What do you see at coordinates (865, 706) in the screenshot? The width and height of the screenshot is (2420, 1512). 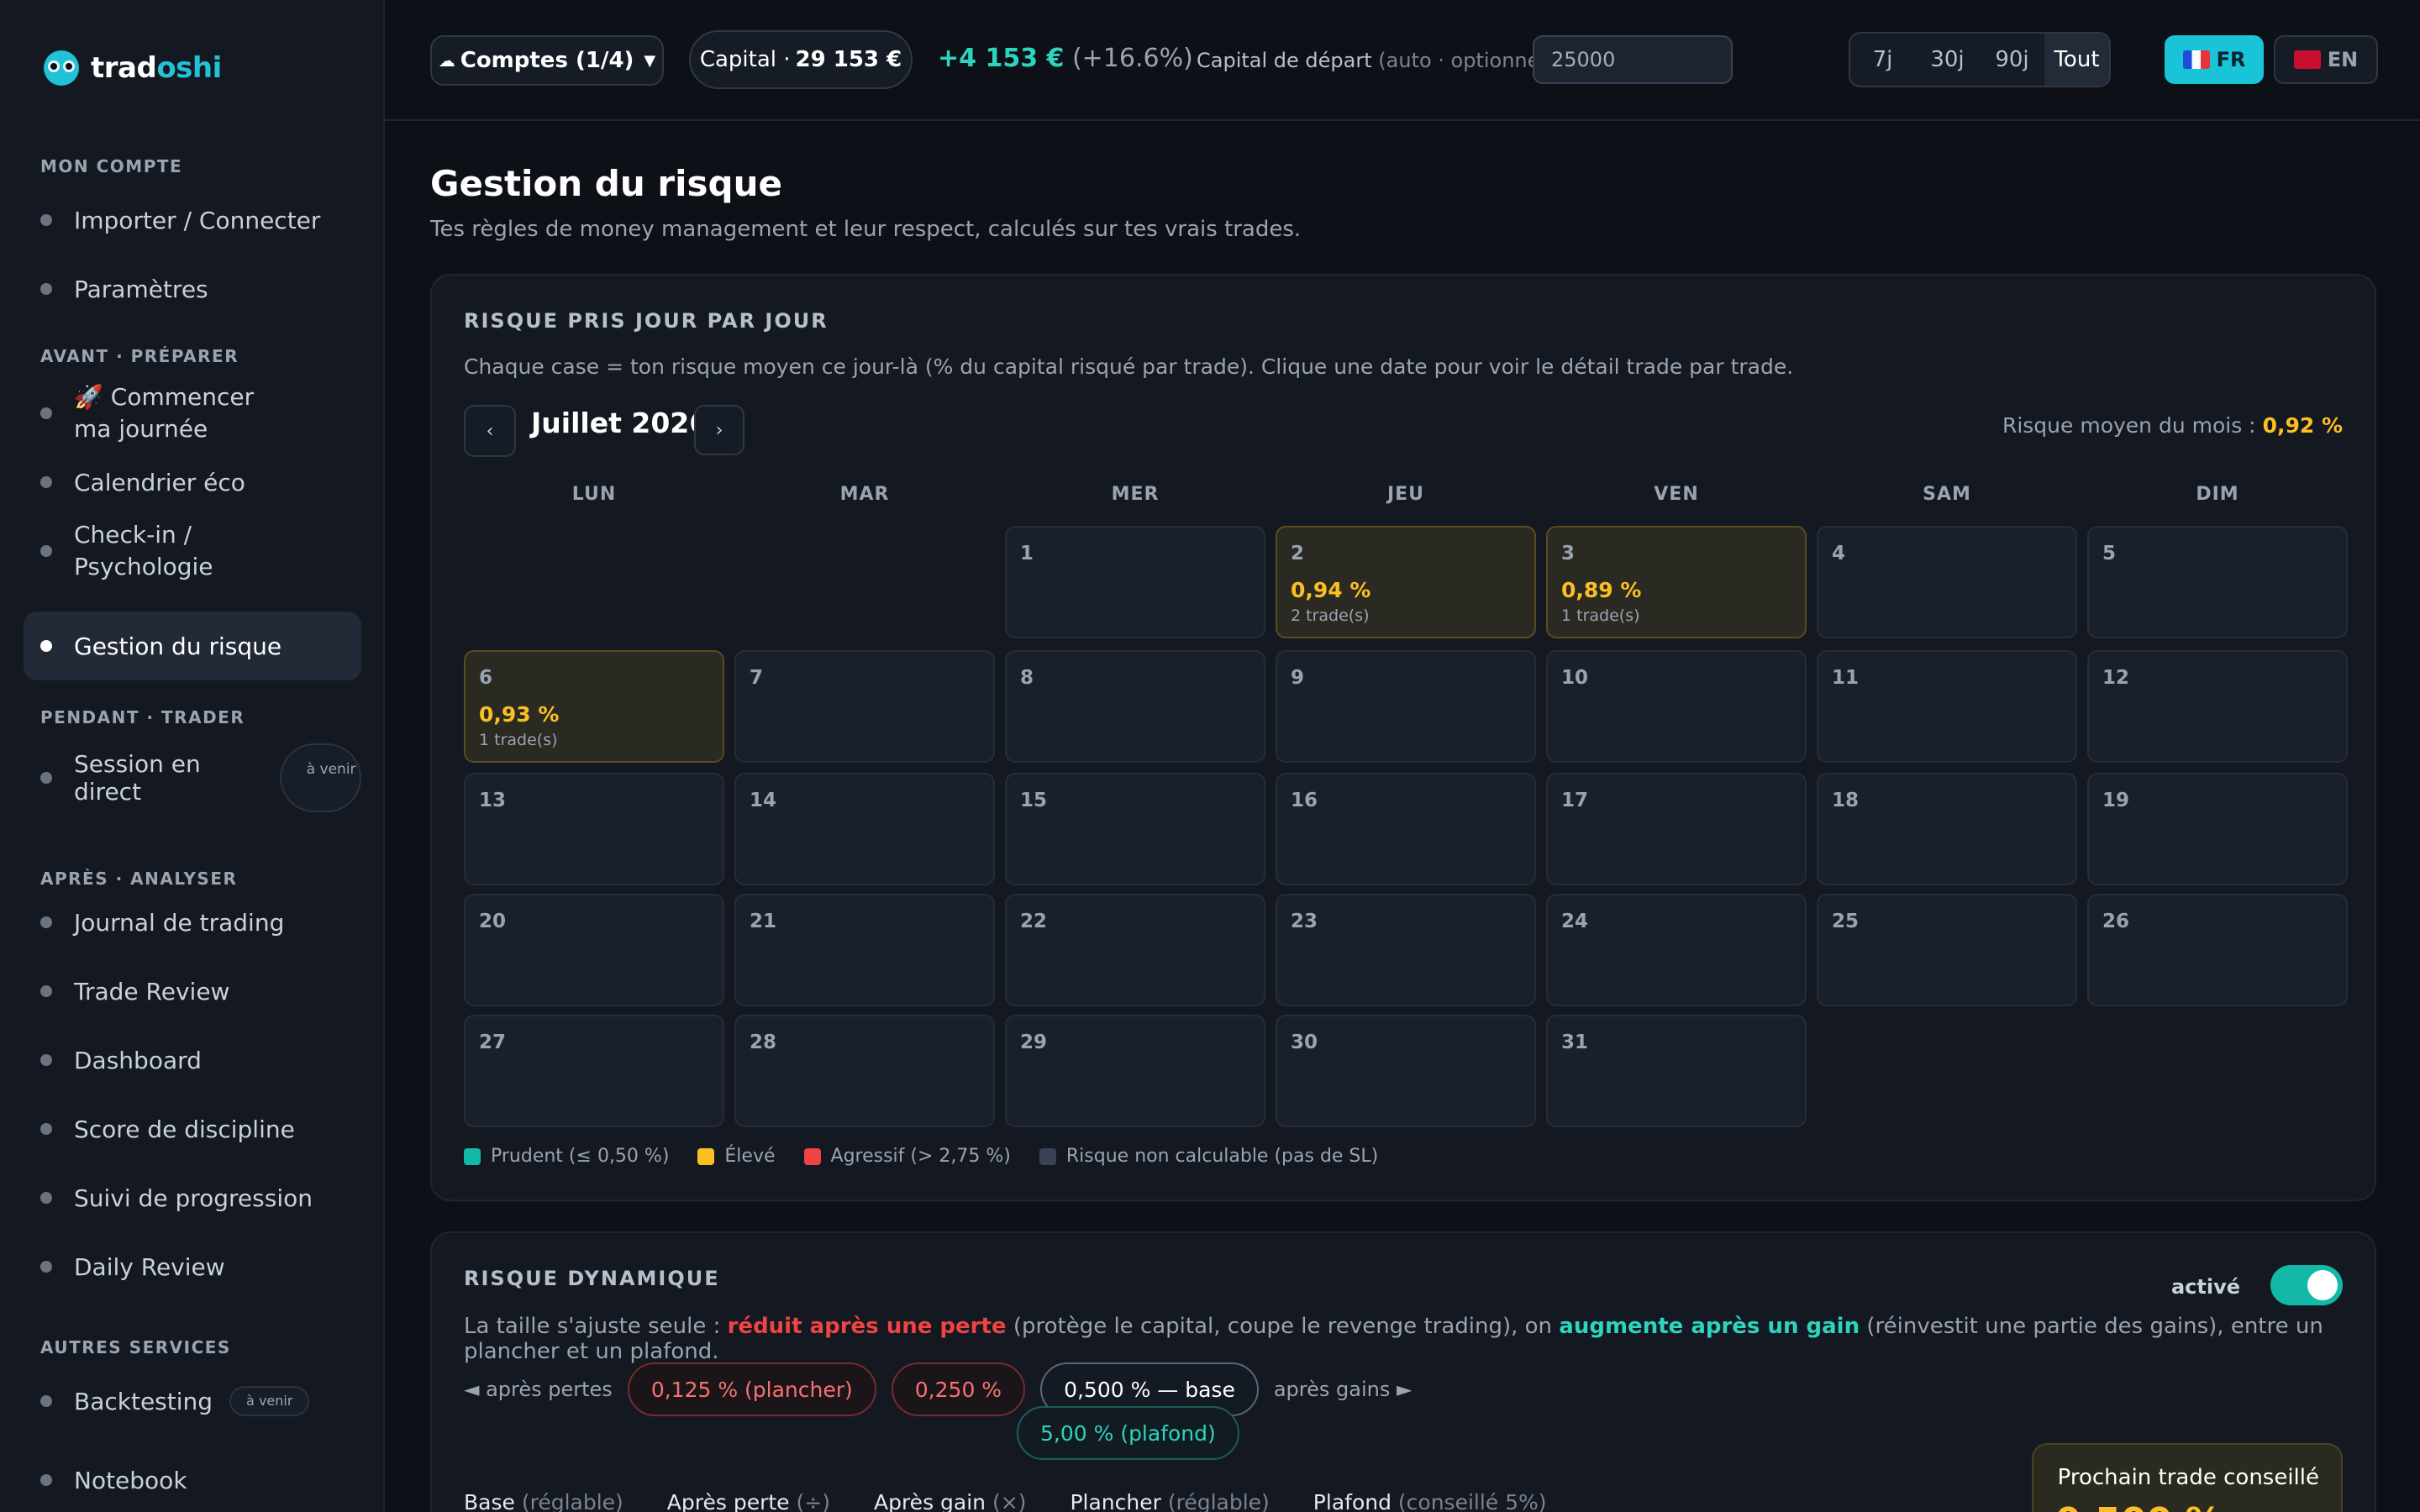 I see `calendar-day-cell: 7` at bounding box center [865, 706].